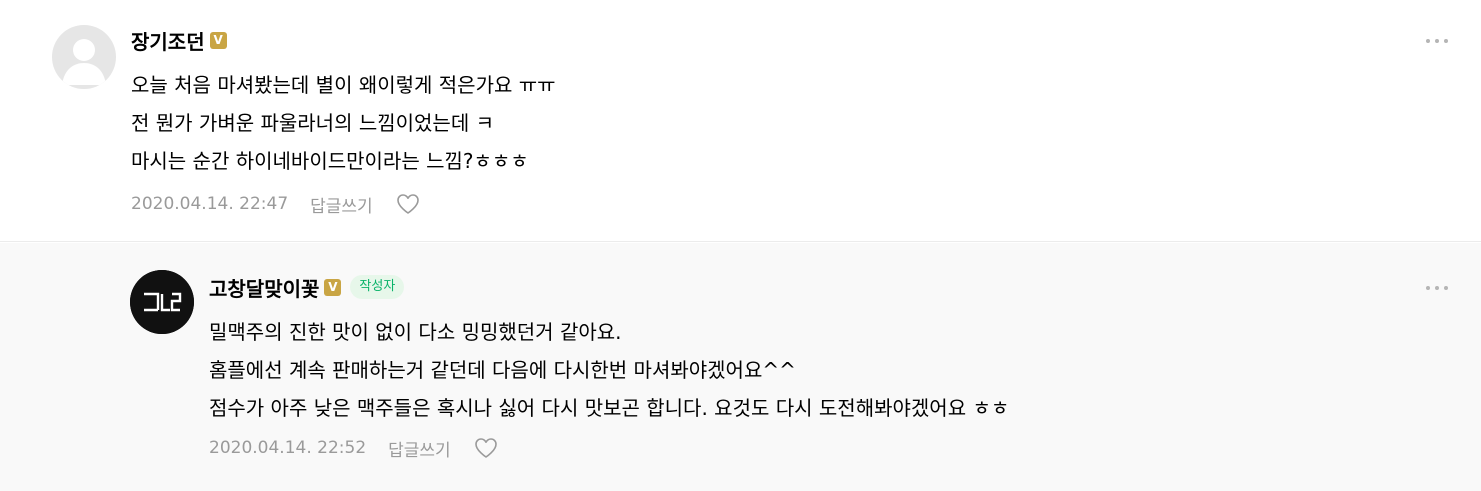 The width and height of the screenshot is (1481, 491). Describe the element at coordinates (210, 204) in the screenshot. I see `comment-date: 2020.04.14. 22:47` at that location.